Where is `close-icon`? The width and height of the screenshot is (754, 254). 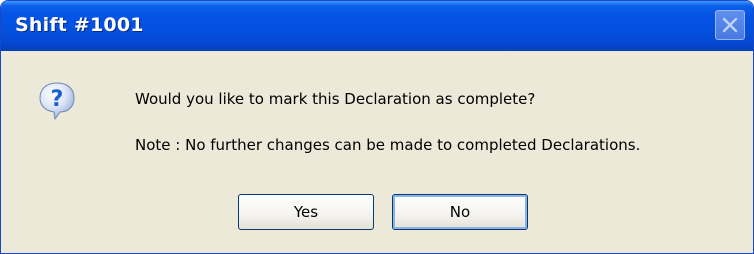 close-icon is located at coordinates (730, 25).